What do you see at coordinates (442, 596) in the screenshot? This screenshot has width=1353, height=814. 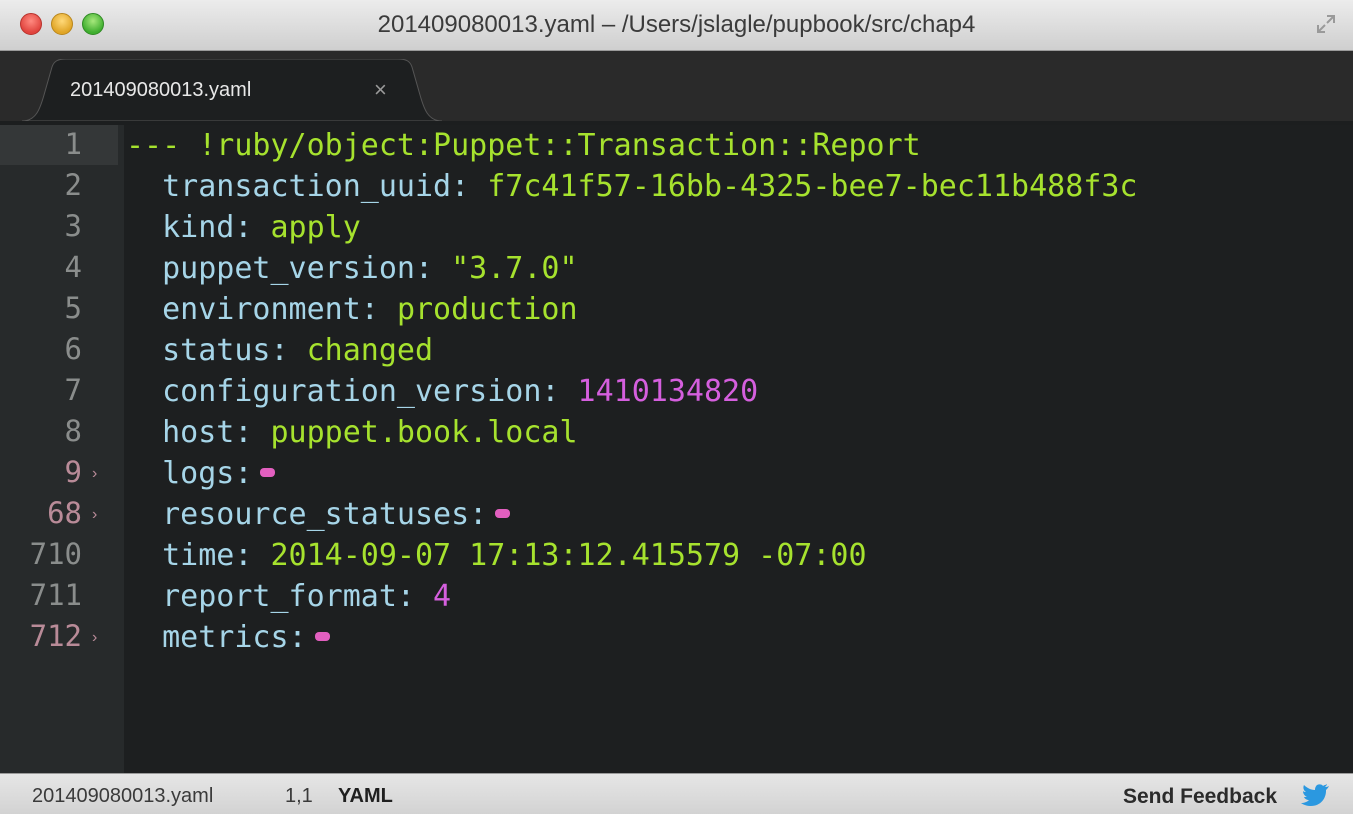 I see `yaml-number: 4` at bounding box center [442, 596].